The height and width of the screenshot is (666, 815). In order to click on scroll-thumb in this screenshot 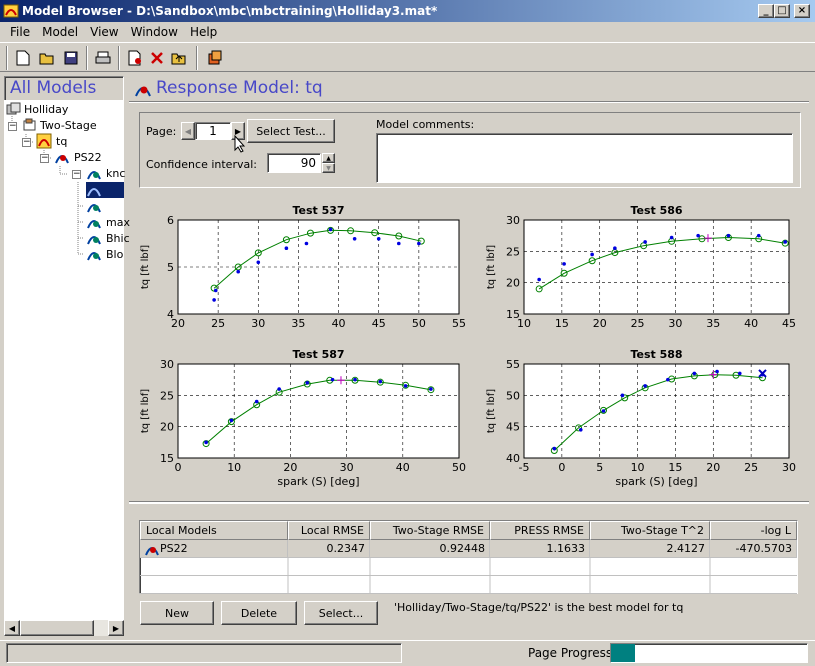, I will do `click(57, 628)`.